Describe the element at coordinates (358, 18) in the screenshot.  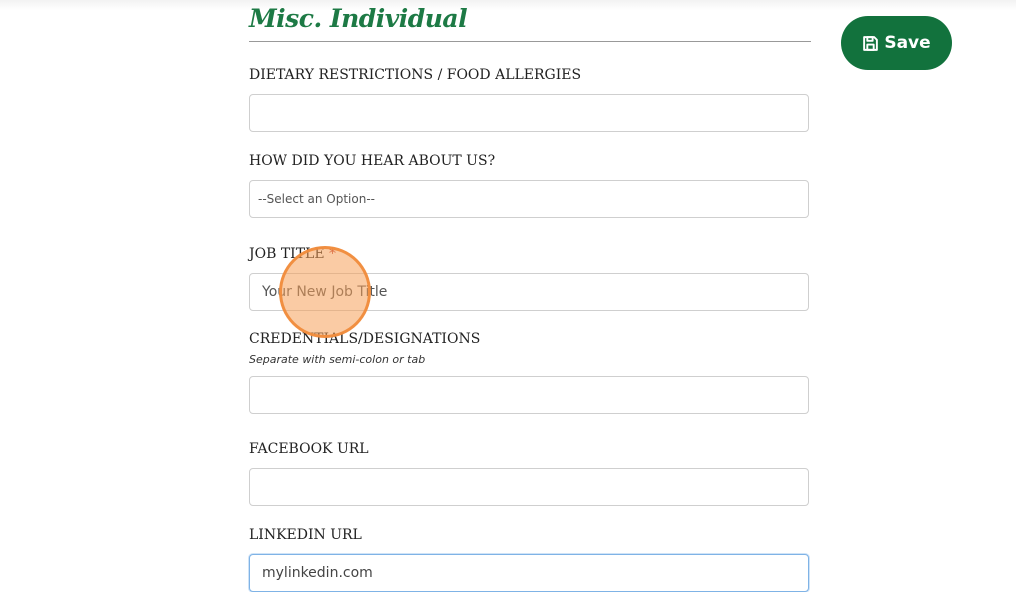
I see `section-title: Misc. Individual` at that location.